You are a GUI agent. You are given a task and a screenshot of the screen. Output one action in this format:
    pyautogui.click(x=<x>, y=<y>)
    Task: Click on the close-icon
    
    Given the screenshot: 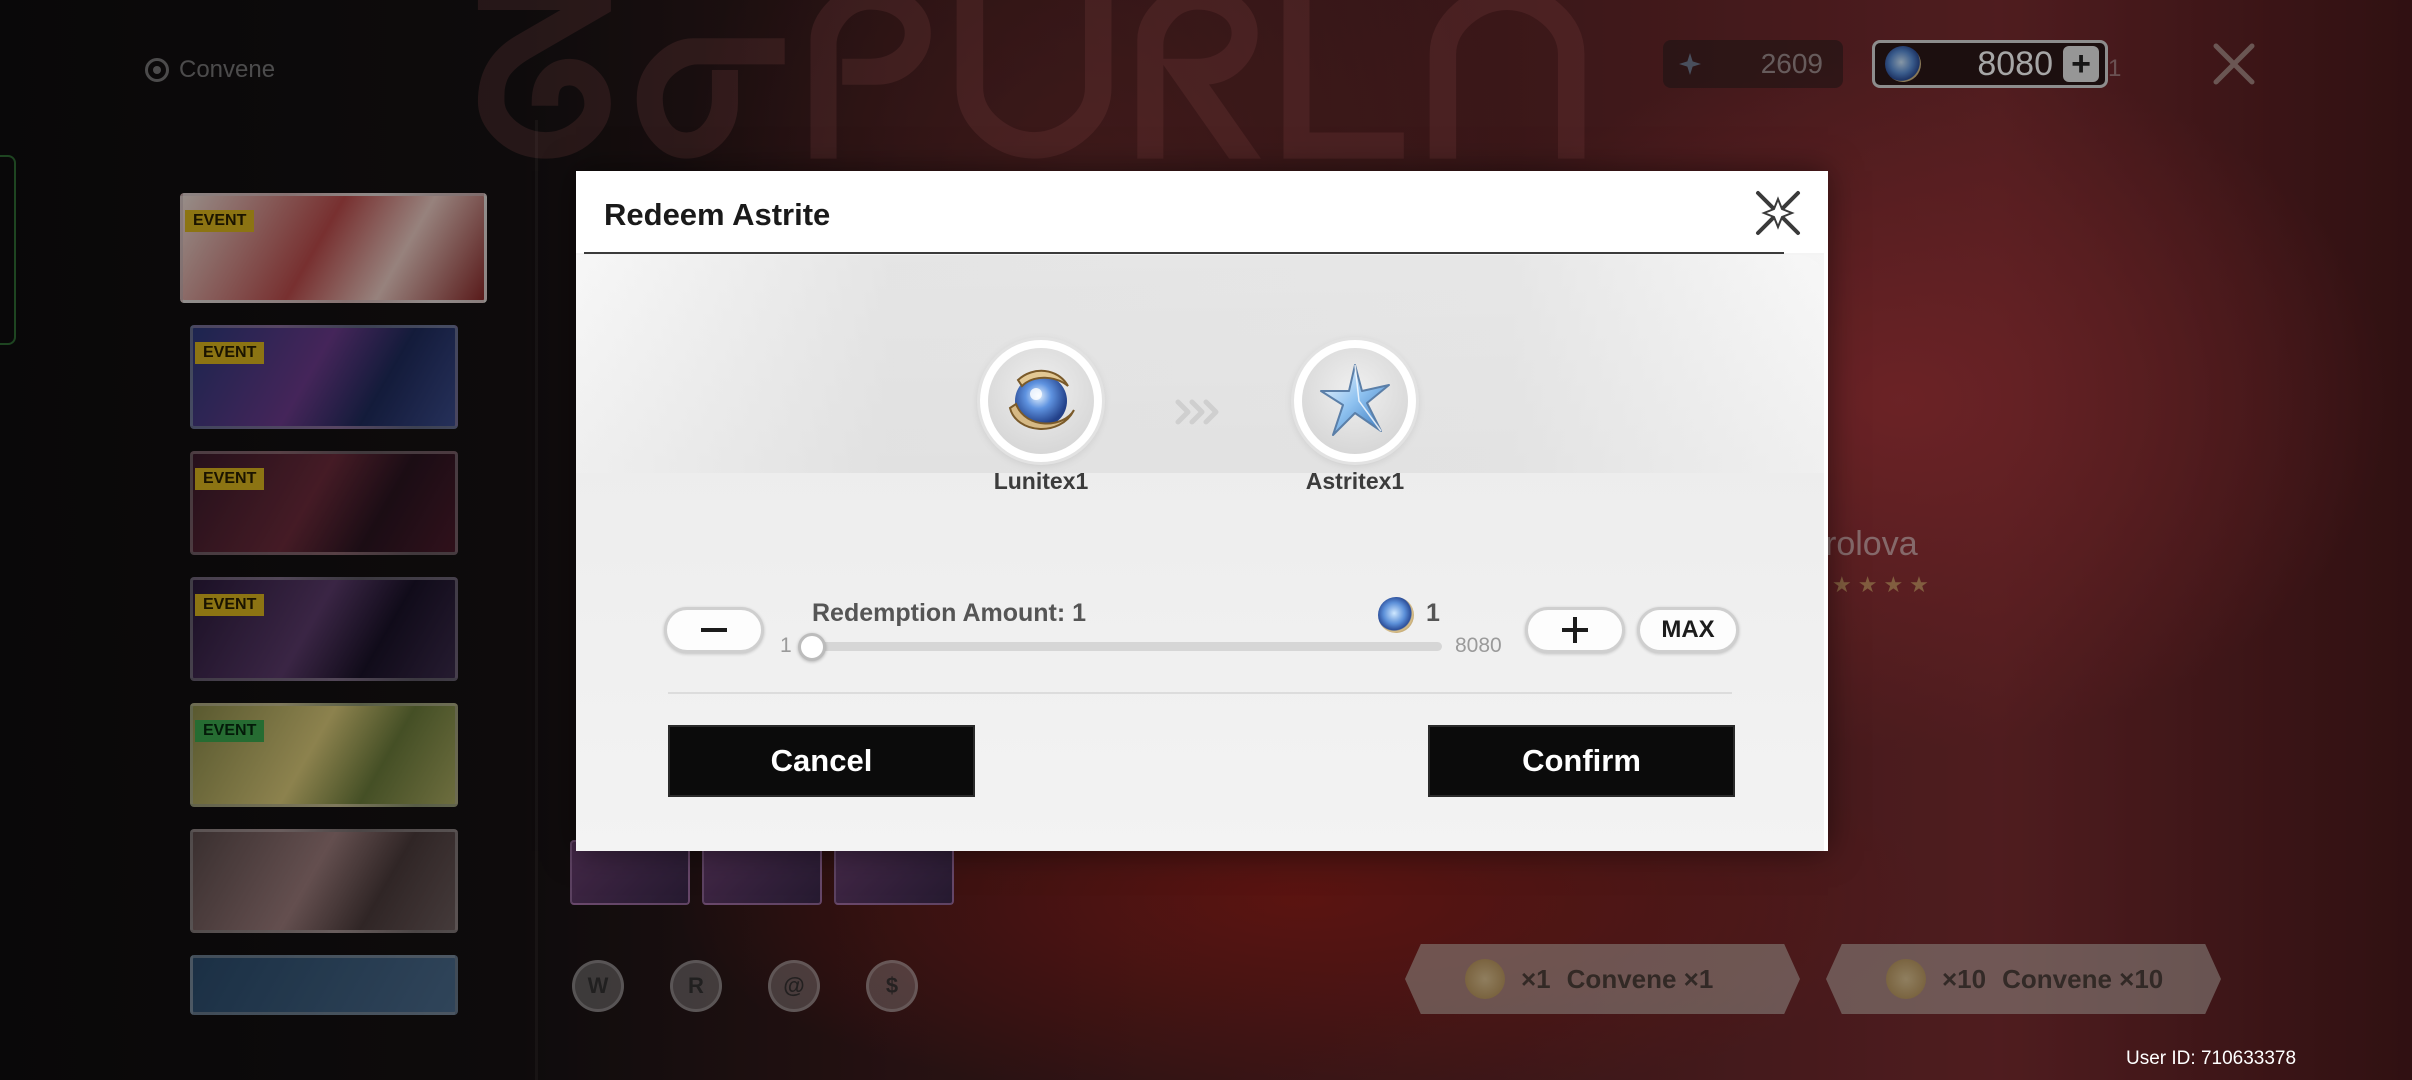 What is the action you would take?
    pyautogui.click(x=1778, y=213)
    